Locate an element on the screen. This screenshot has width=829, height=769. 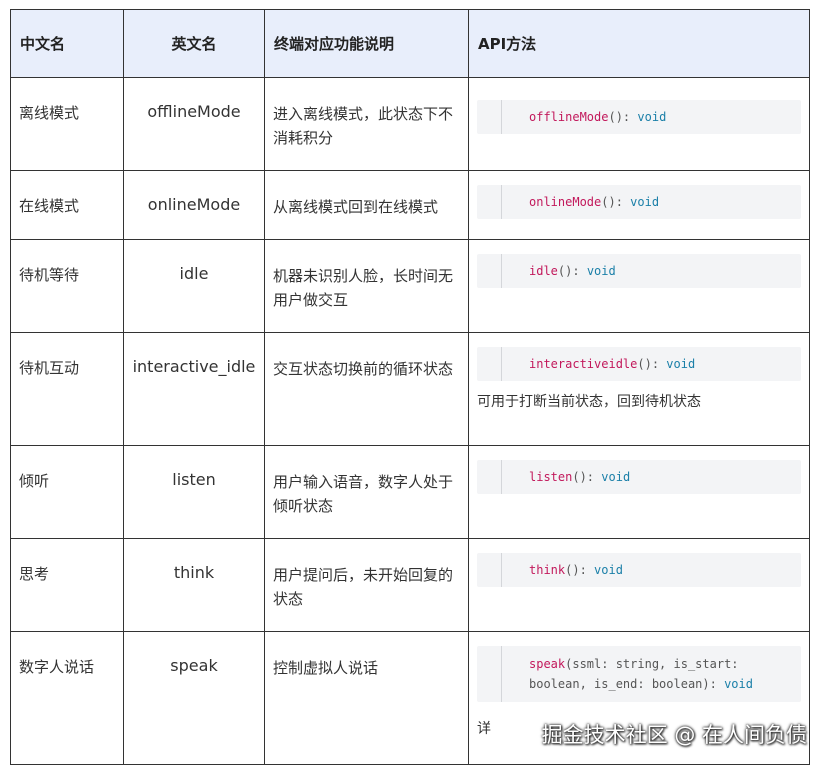
cell-cn: 倾听 is located at coordinates (67, 492).